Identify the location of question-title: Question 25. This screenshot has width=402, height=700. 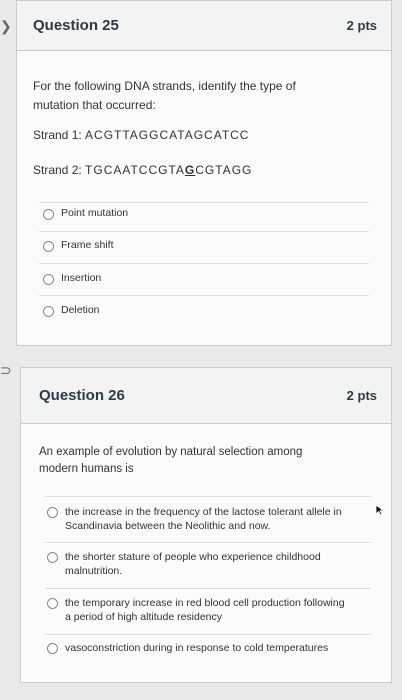
(76, 25).